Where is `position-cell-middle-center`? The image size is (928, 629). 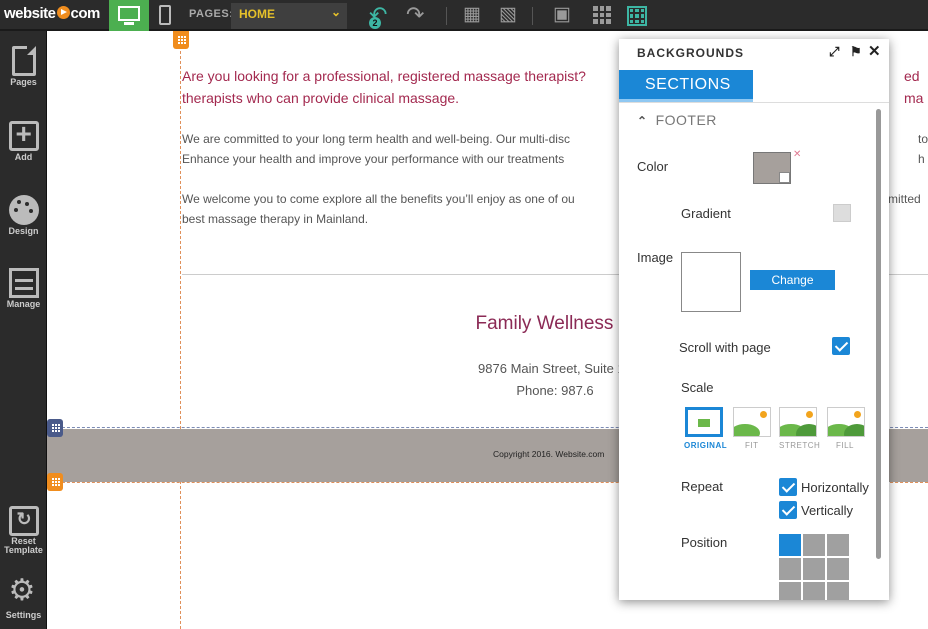 position-cell-middle-center is located at coordinates (814, 569).